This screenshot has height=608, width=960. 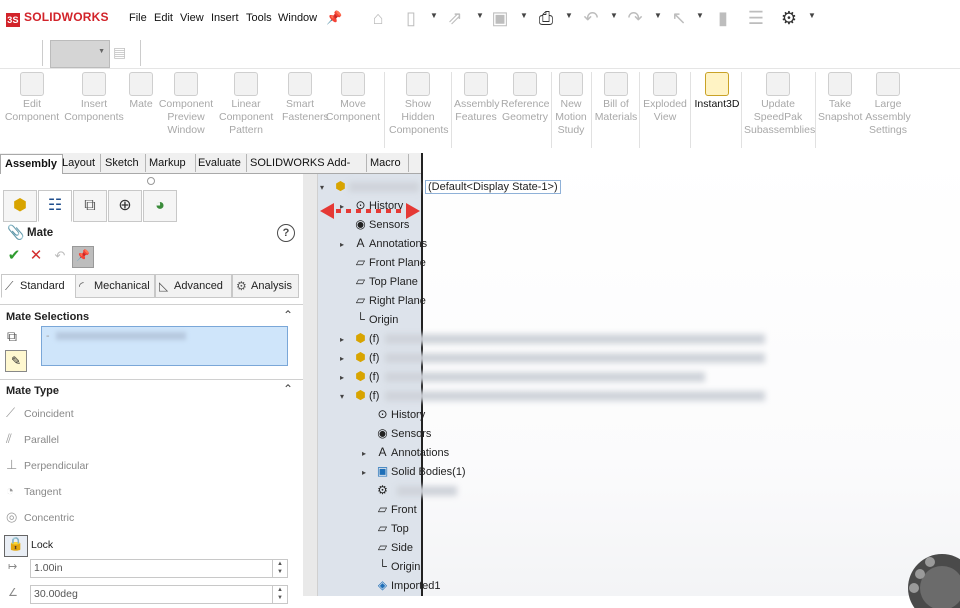 I want to click on ribbon-button-motion-study: New Motion Study, so click(x=571, y=104).